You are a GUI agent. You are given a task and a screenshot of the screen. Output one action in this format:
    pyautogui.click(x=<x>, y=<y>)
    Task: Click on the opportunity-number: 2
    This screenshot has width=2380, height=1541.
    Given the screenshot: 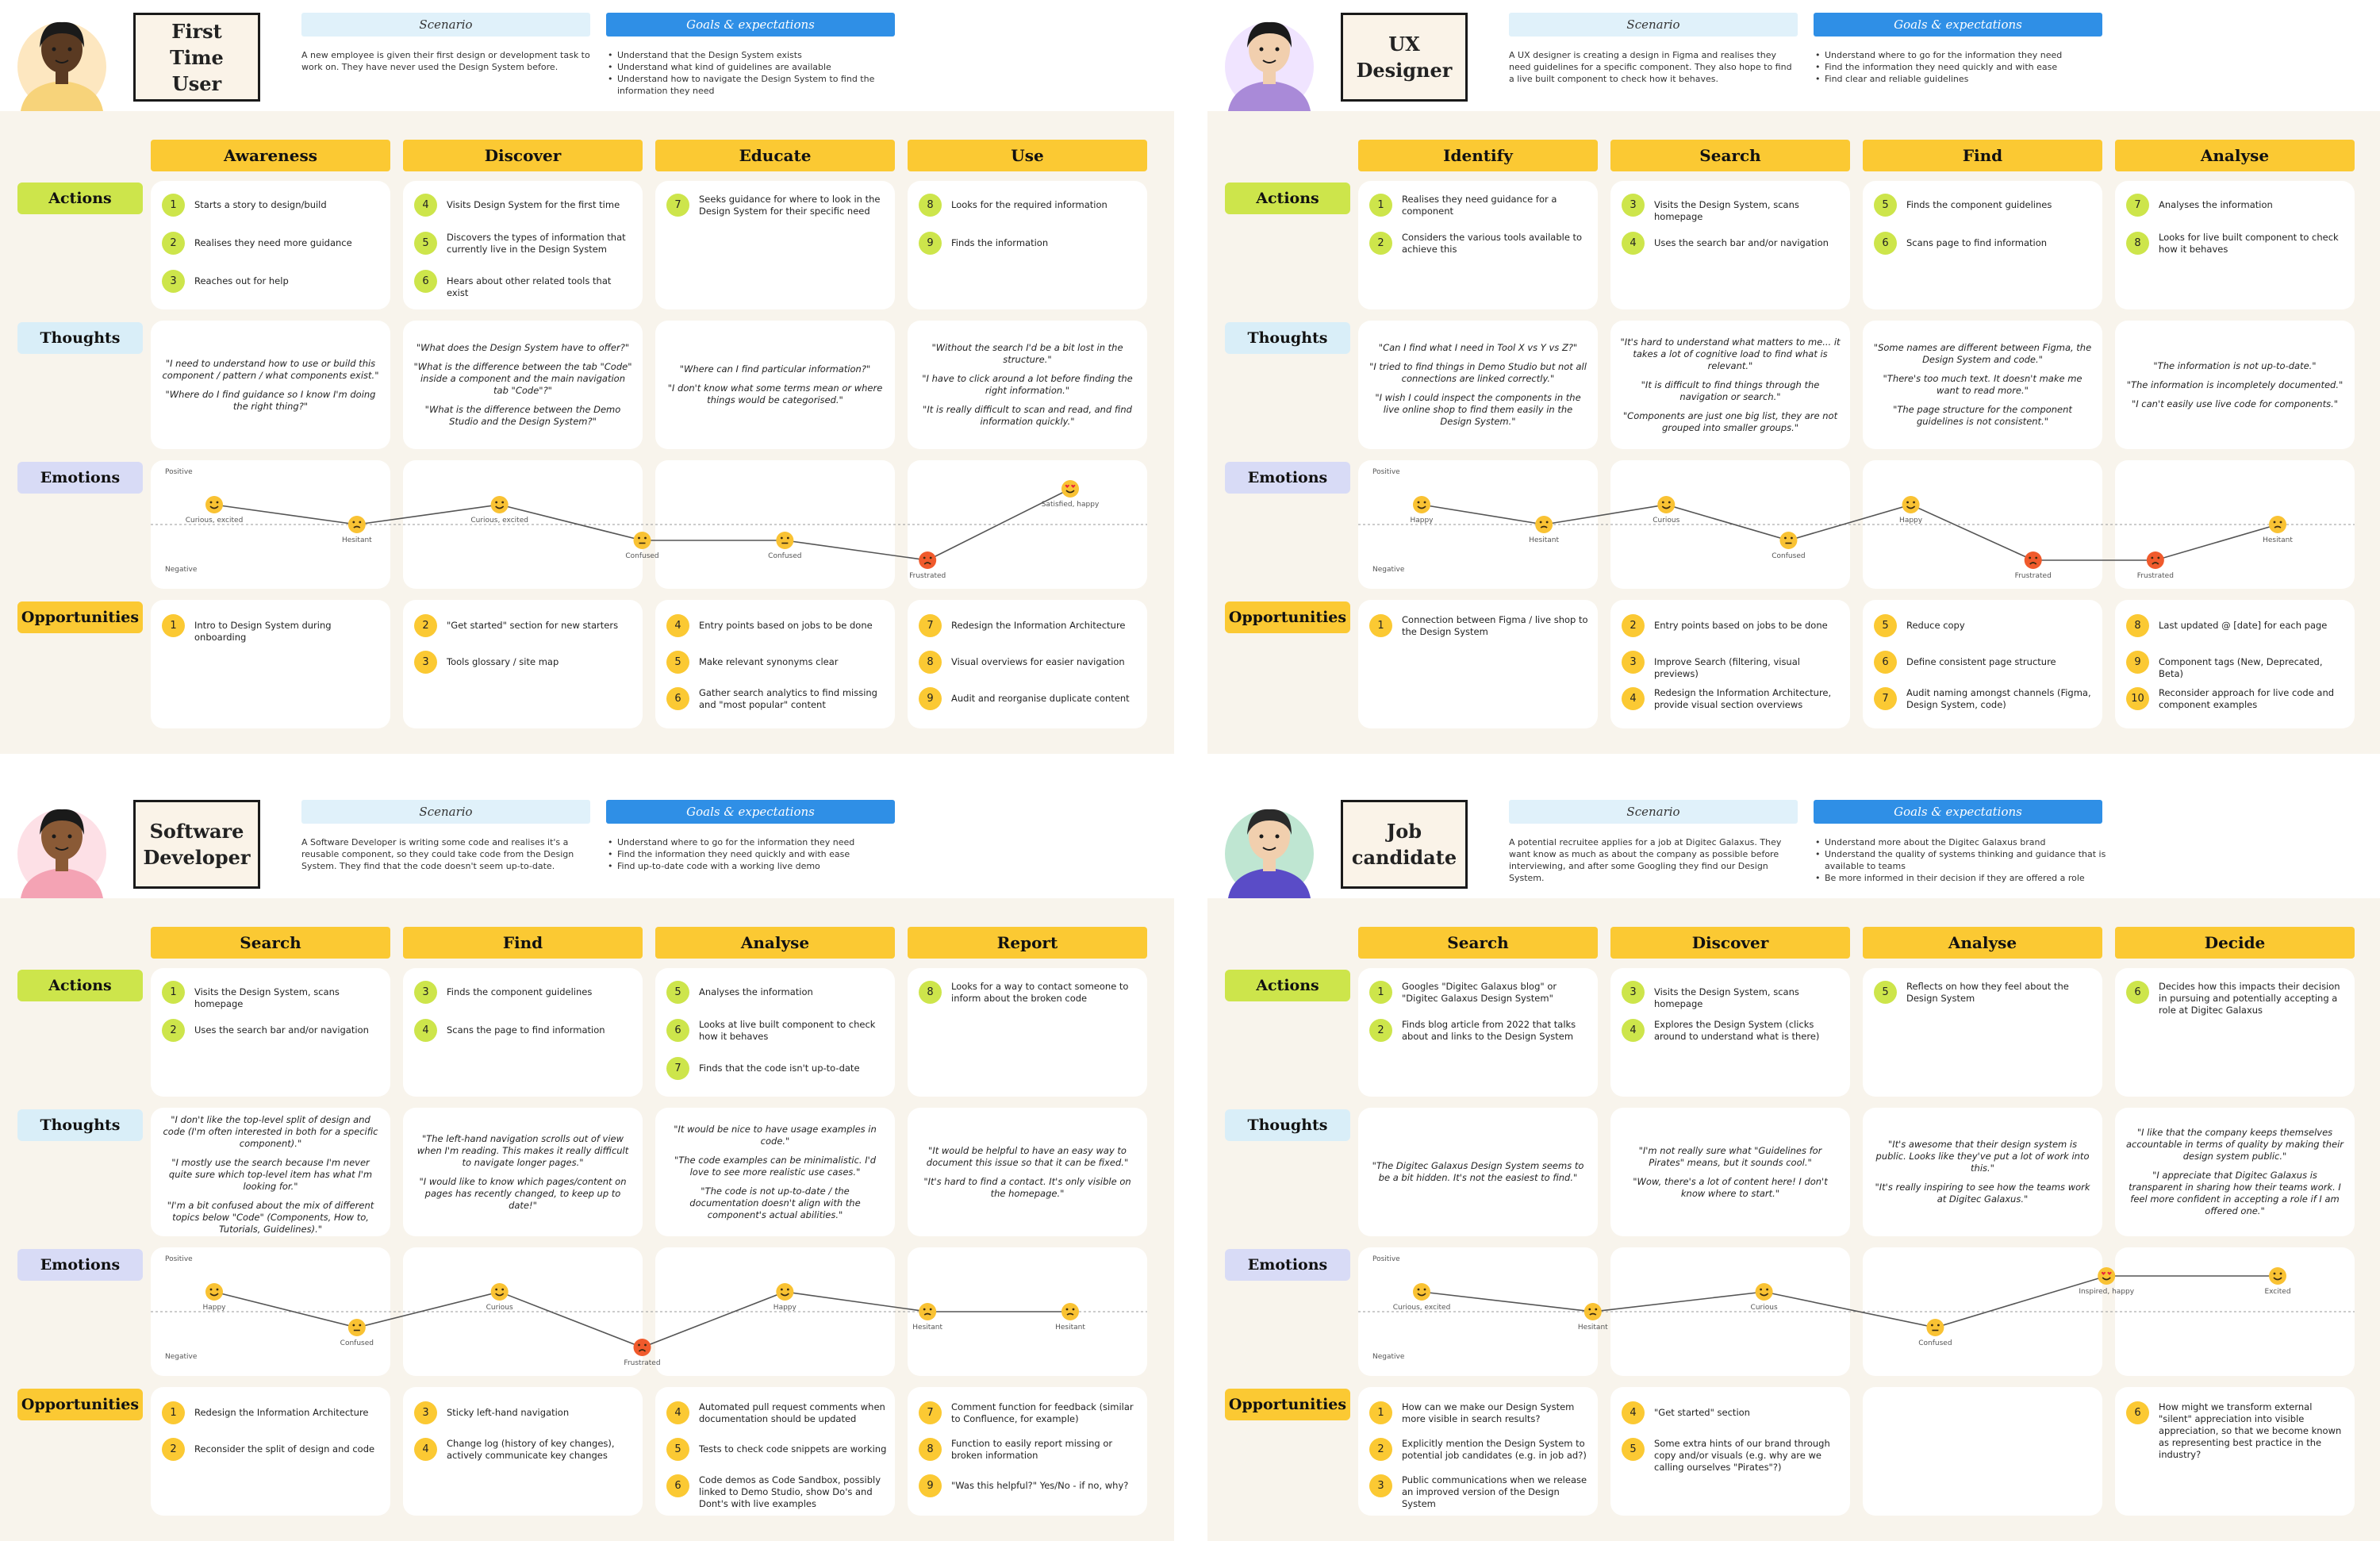 What is the action you would take?
    pyautogui.click(x=173, y=1449)
    